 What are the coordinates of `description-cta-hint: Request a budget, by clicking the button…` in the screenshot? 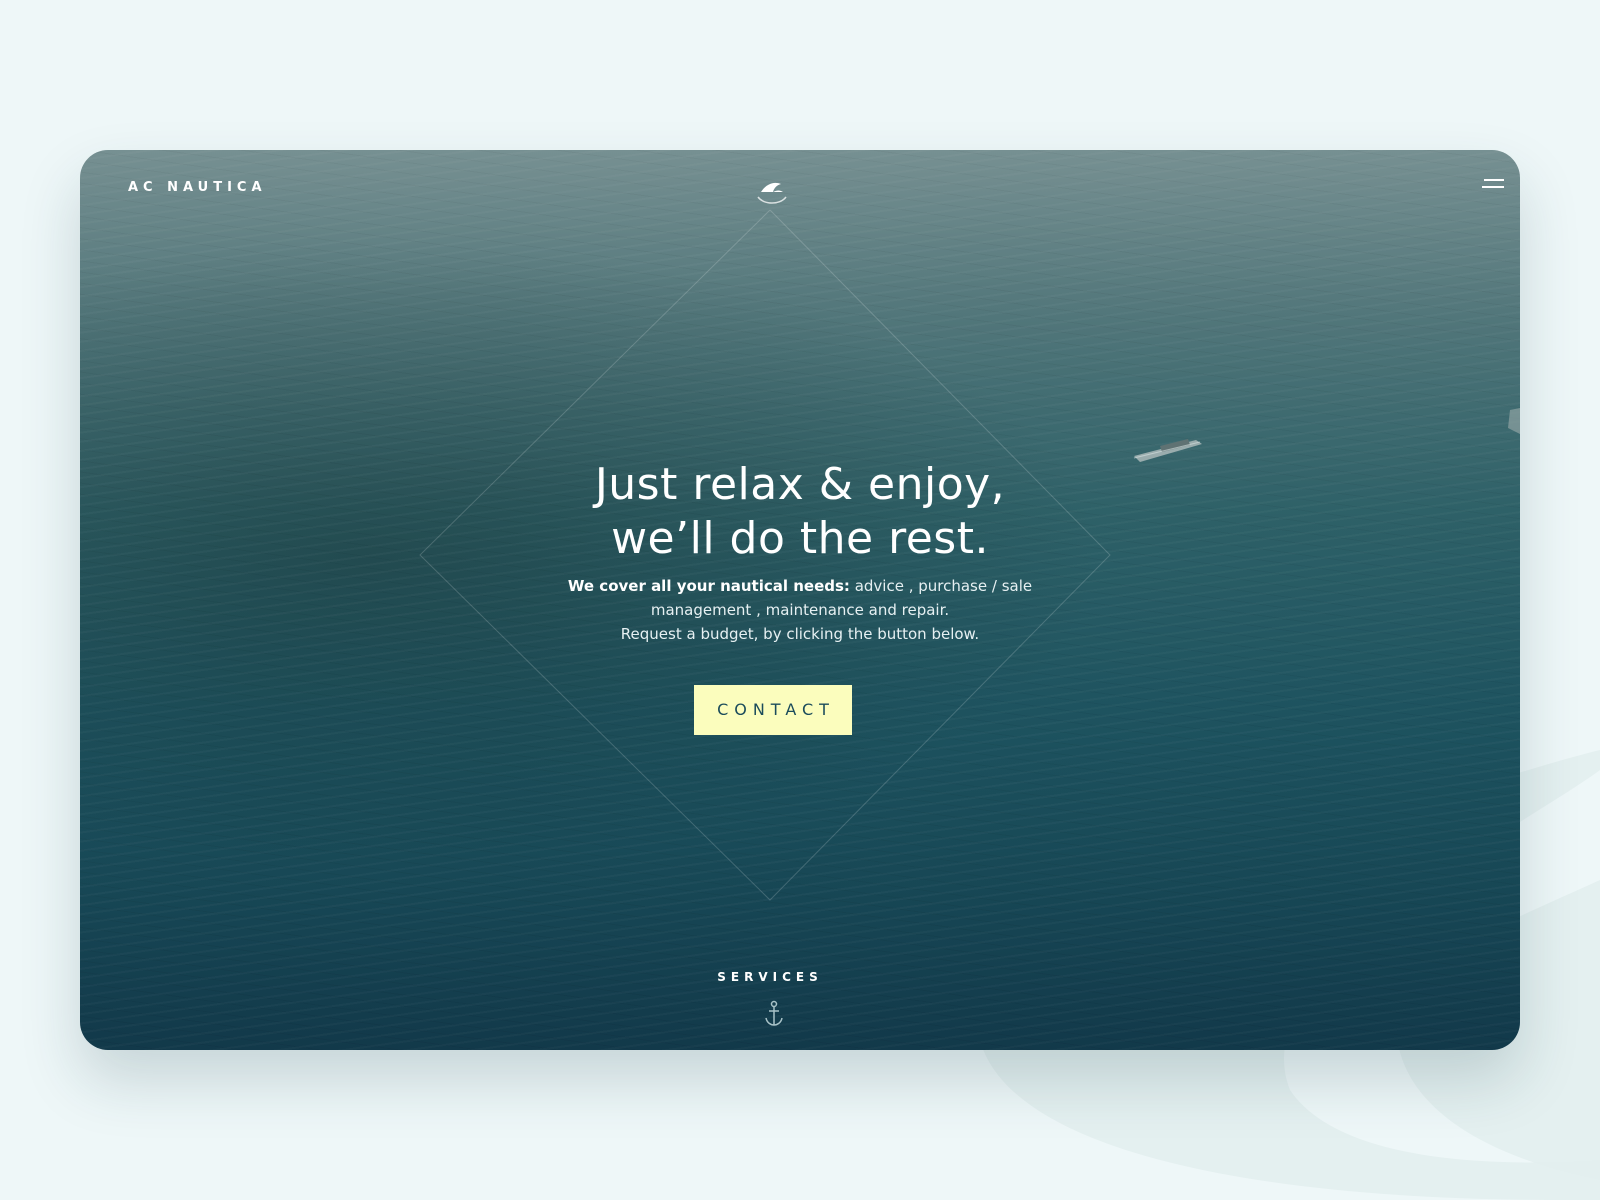 It's located at (800, 634).